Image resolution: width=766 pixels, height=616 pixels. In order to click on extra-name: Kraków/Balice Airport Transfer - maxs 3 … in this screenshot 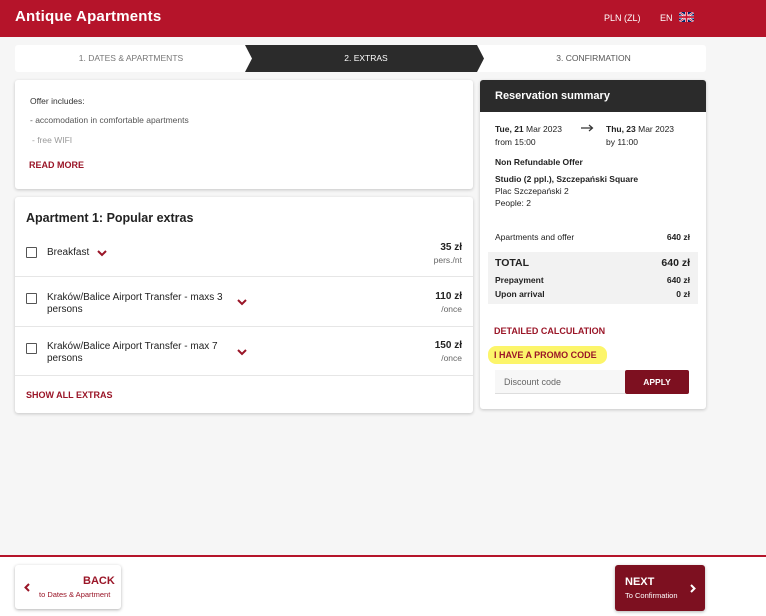, I will do `click(135, 303)`.